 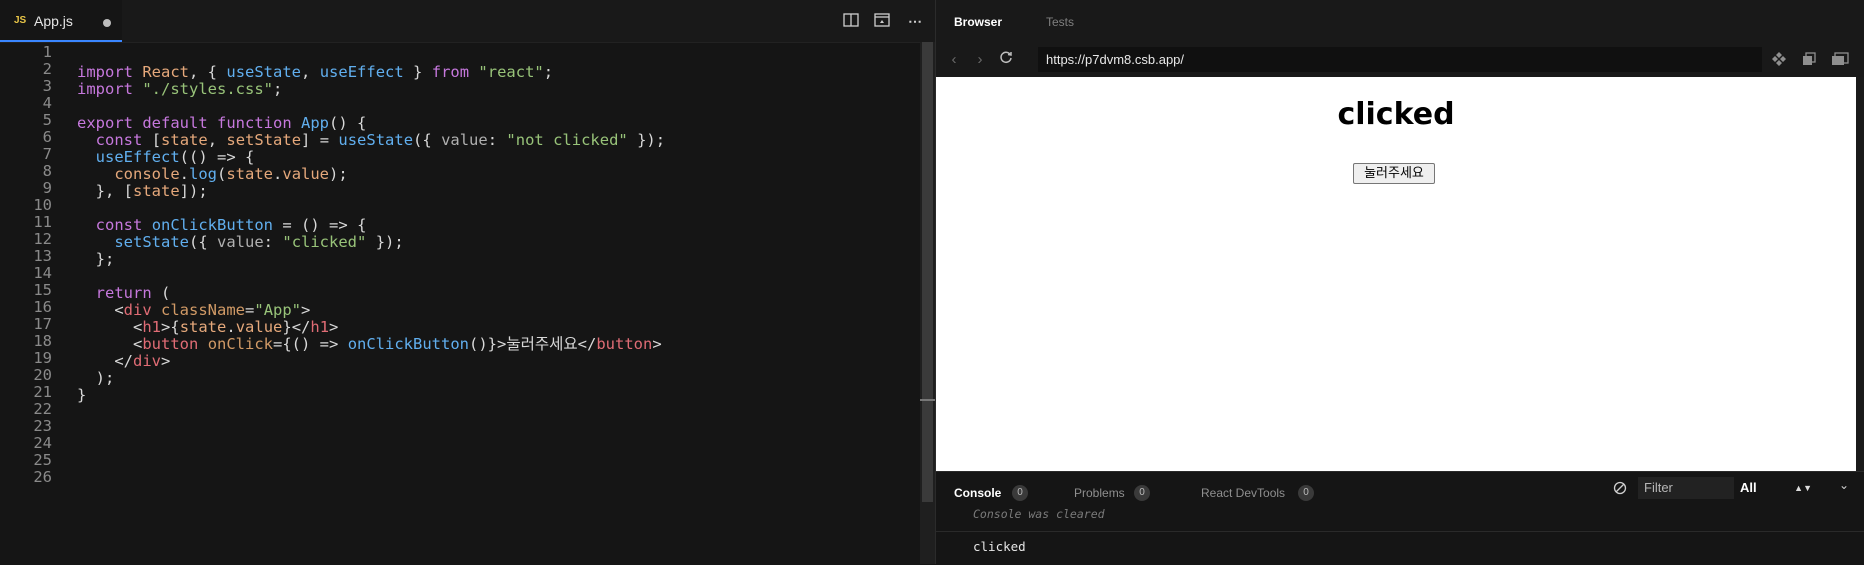 What do you see at coordinates (1400, 22) in the screenshot?
I see `preview-tab-bar: Browser Tests` at bounding box center [1400, 22].